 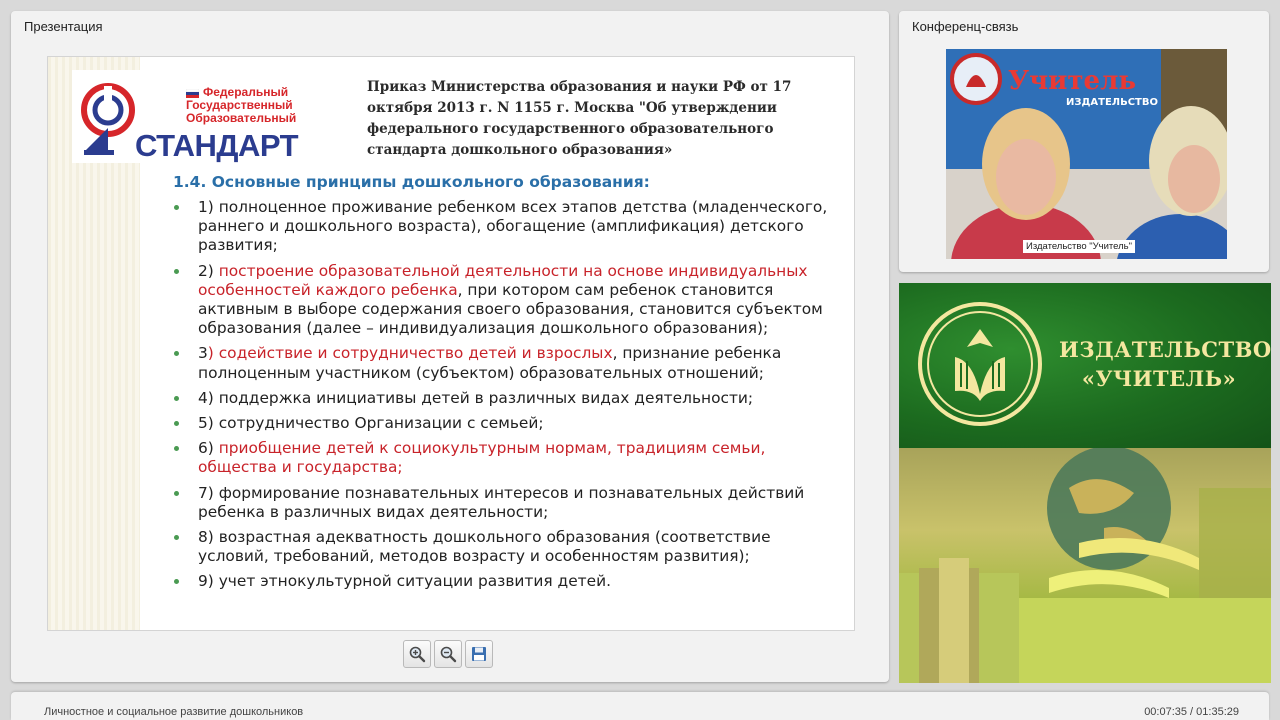 What do you see at coordinates (1112, 102) in the screenshot?
I see `backdrop-subtext: ИЗДАТЕЛЬСТВО` at bounding box center [1112, 102].